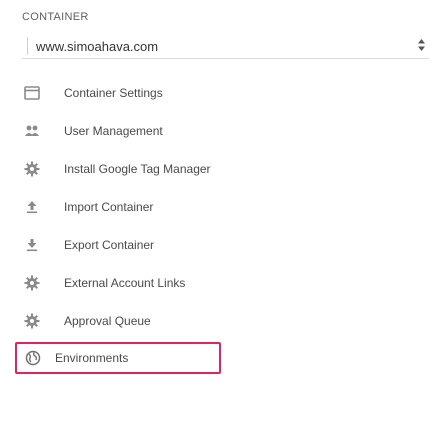 This screenshot has width=442, height=446. Describe the element at coordinates (421, 45) in the screenshot. I see `up-down-arrows-icon` at that location.